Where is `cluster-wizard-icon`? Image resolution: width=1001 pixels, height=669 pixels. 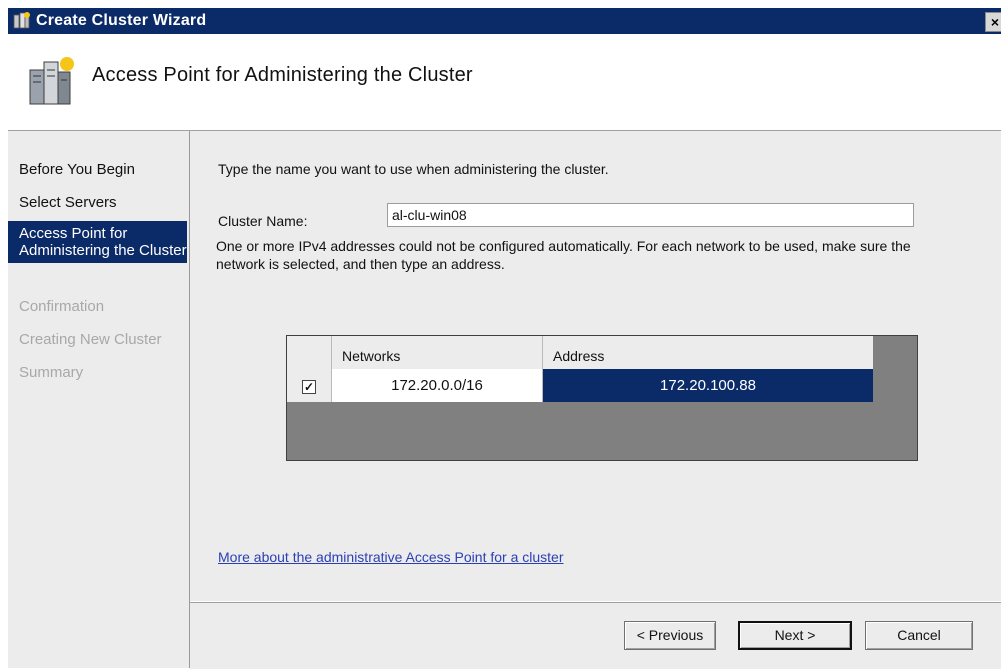 cluster-wizard-icon is located at coordinates (21, 20).